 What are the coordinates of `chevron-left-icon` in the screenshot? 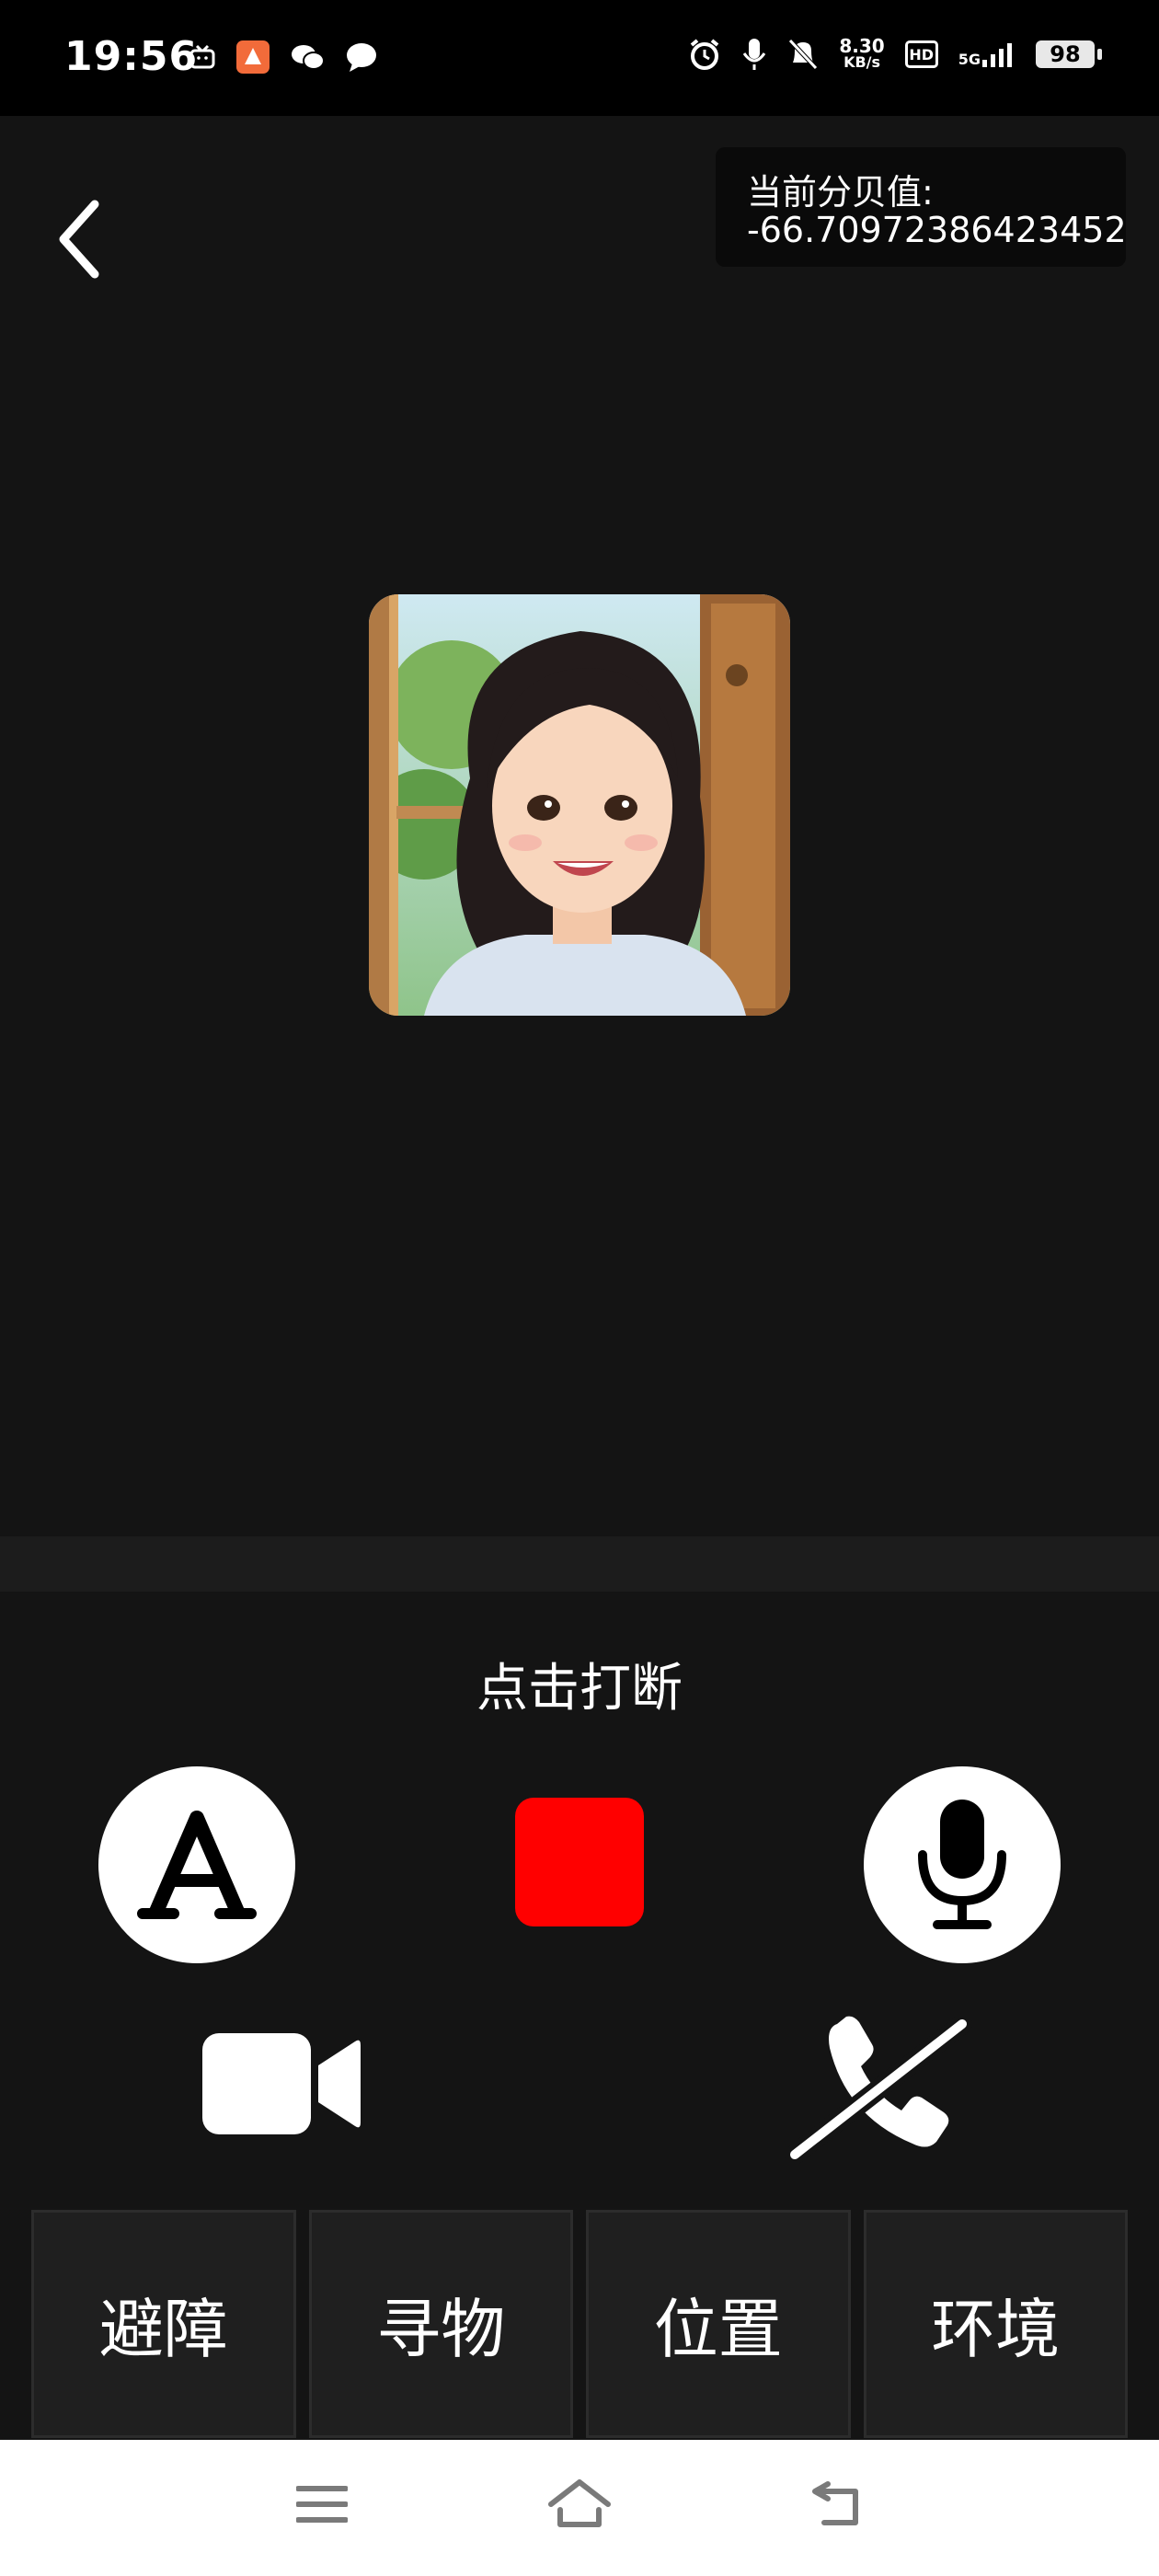 It's located at (79, 240).